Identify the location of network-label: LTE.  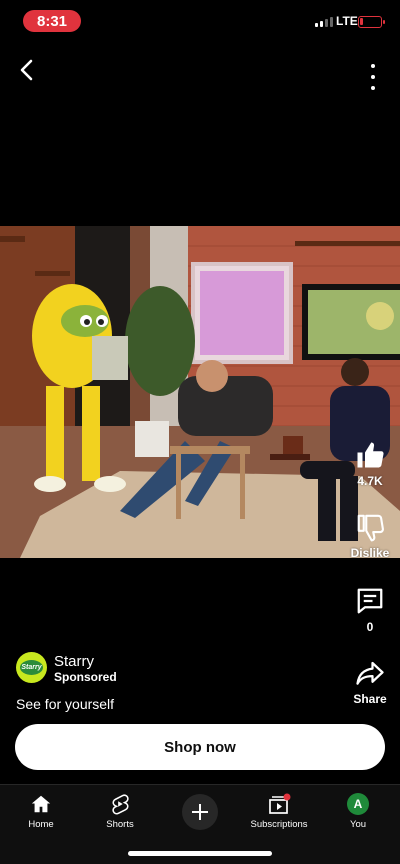
(347, 21).